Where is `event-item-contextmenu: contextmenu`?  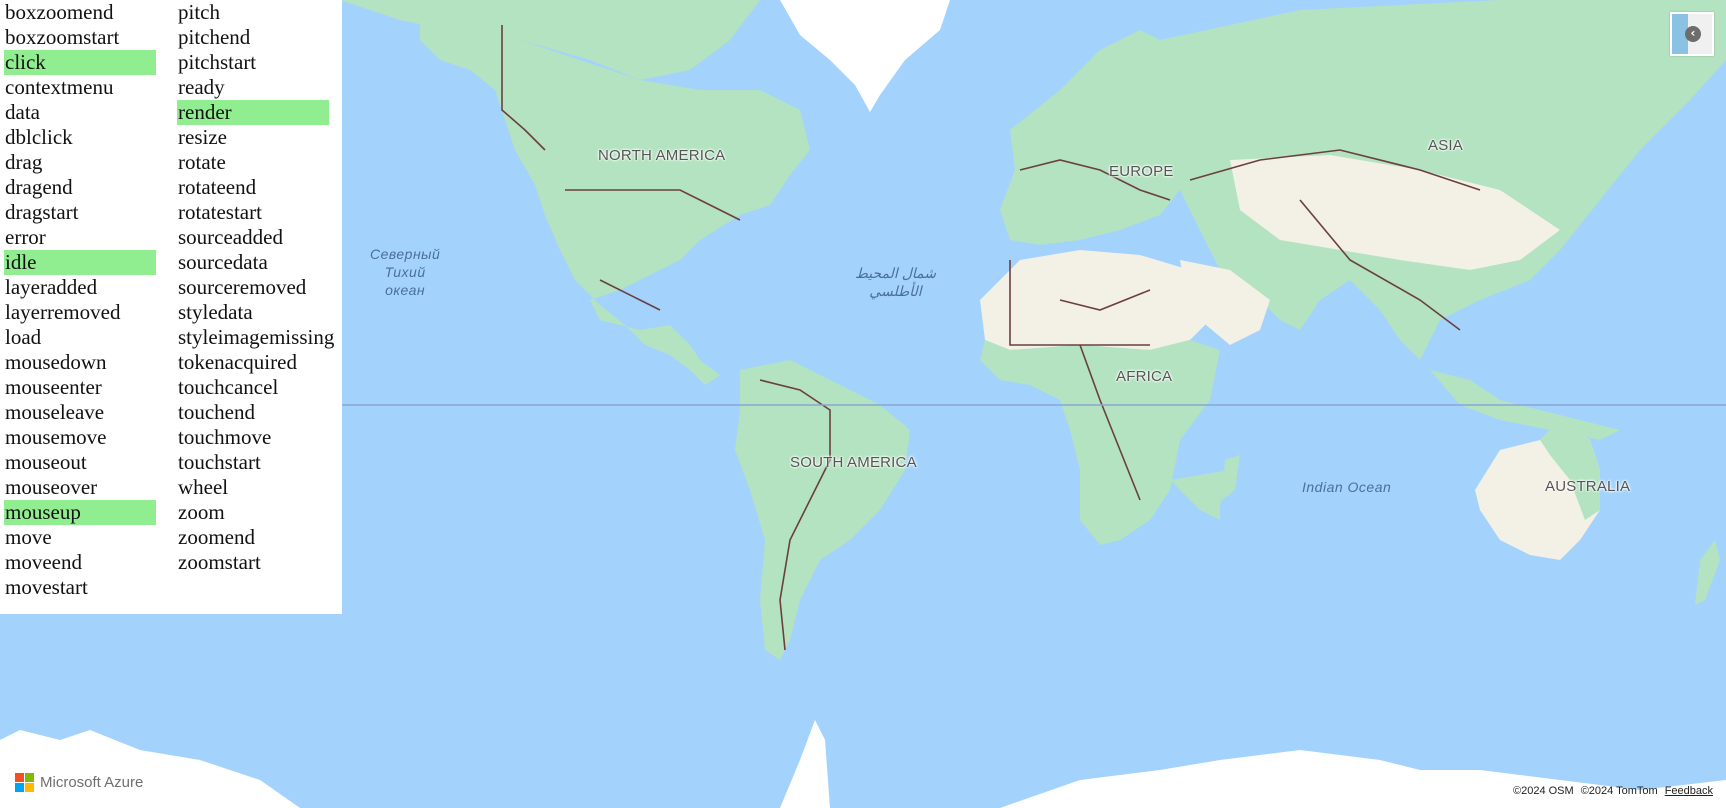
event-item-contextmenu: contextmenu is located at coordinates (59, 87).